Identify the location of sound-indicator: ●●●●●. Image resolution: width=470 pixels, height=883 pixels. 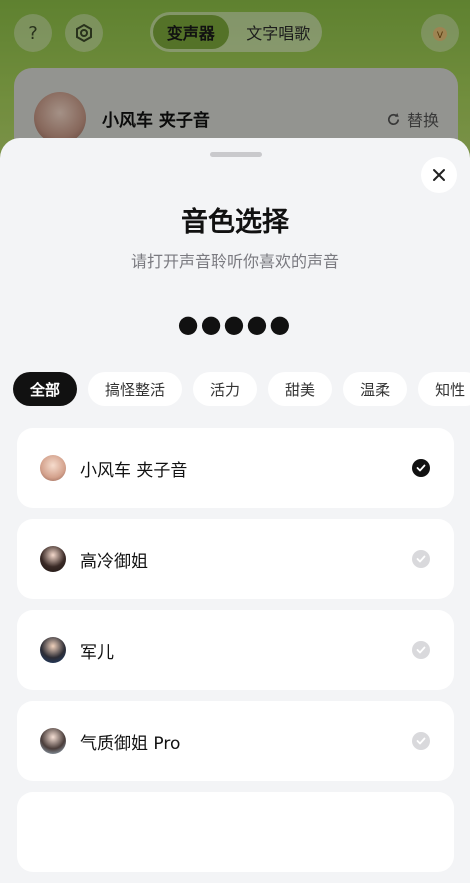
(235, 324).